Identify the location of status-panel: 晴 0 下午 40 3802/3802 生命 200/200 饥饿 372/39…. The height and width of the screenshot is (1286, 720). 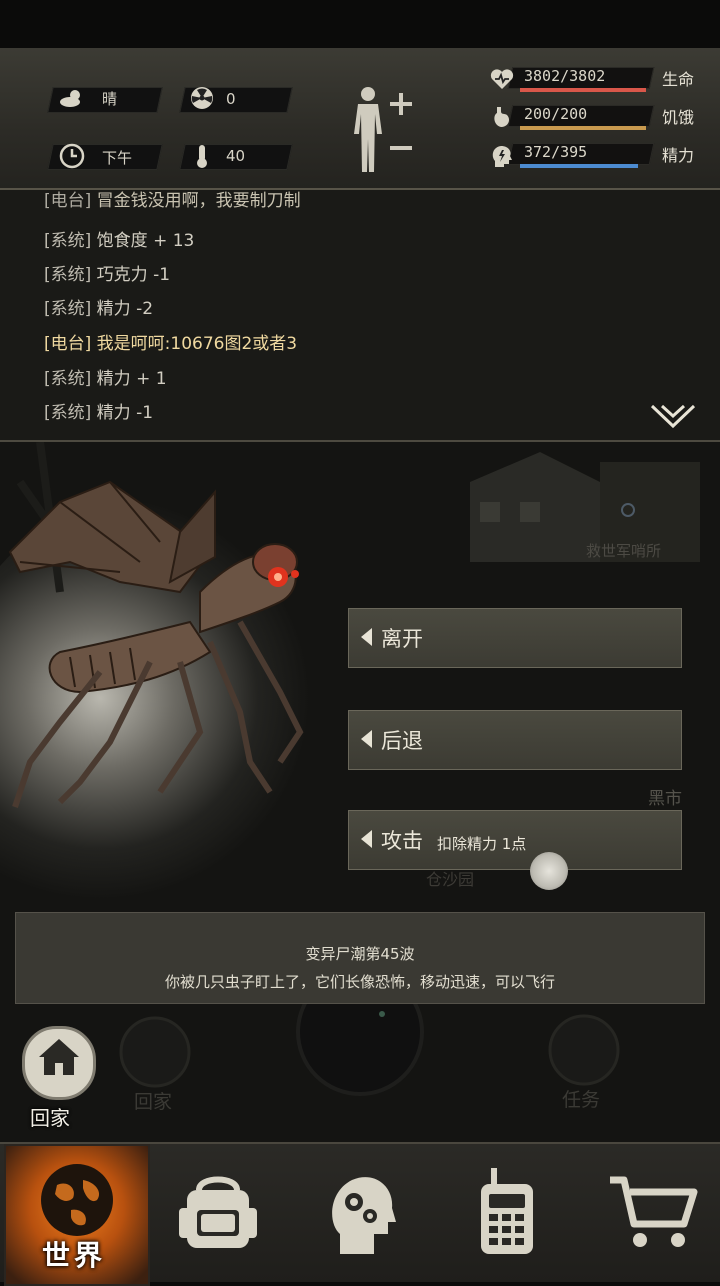
(360, 119).